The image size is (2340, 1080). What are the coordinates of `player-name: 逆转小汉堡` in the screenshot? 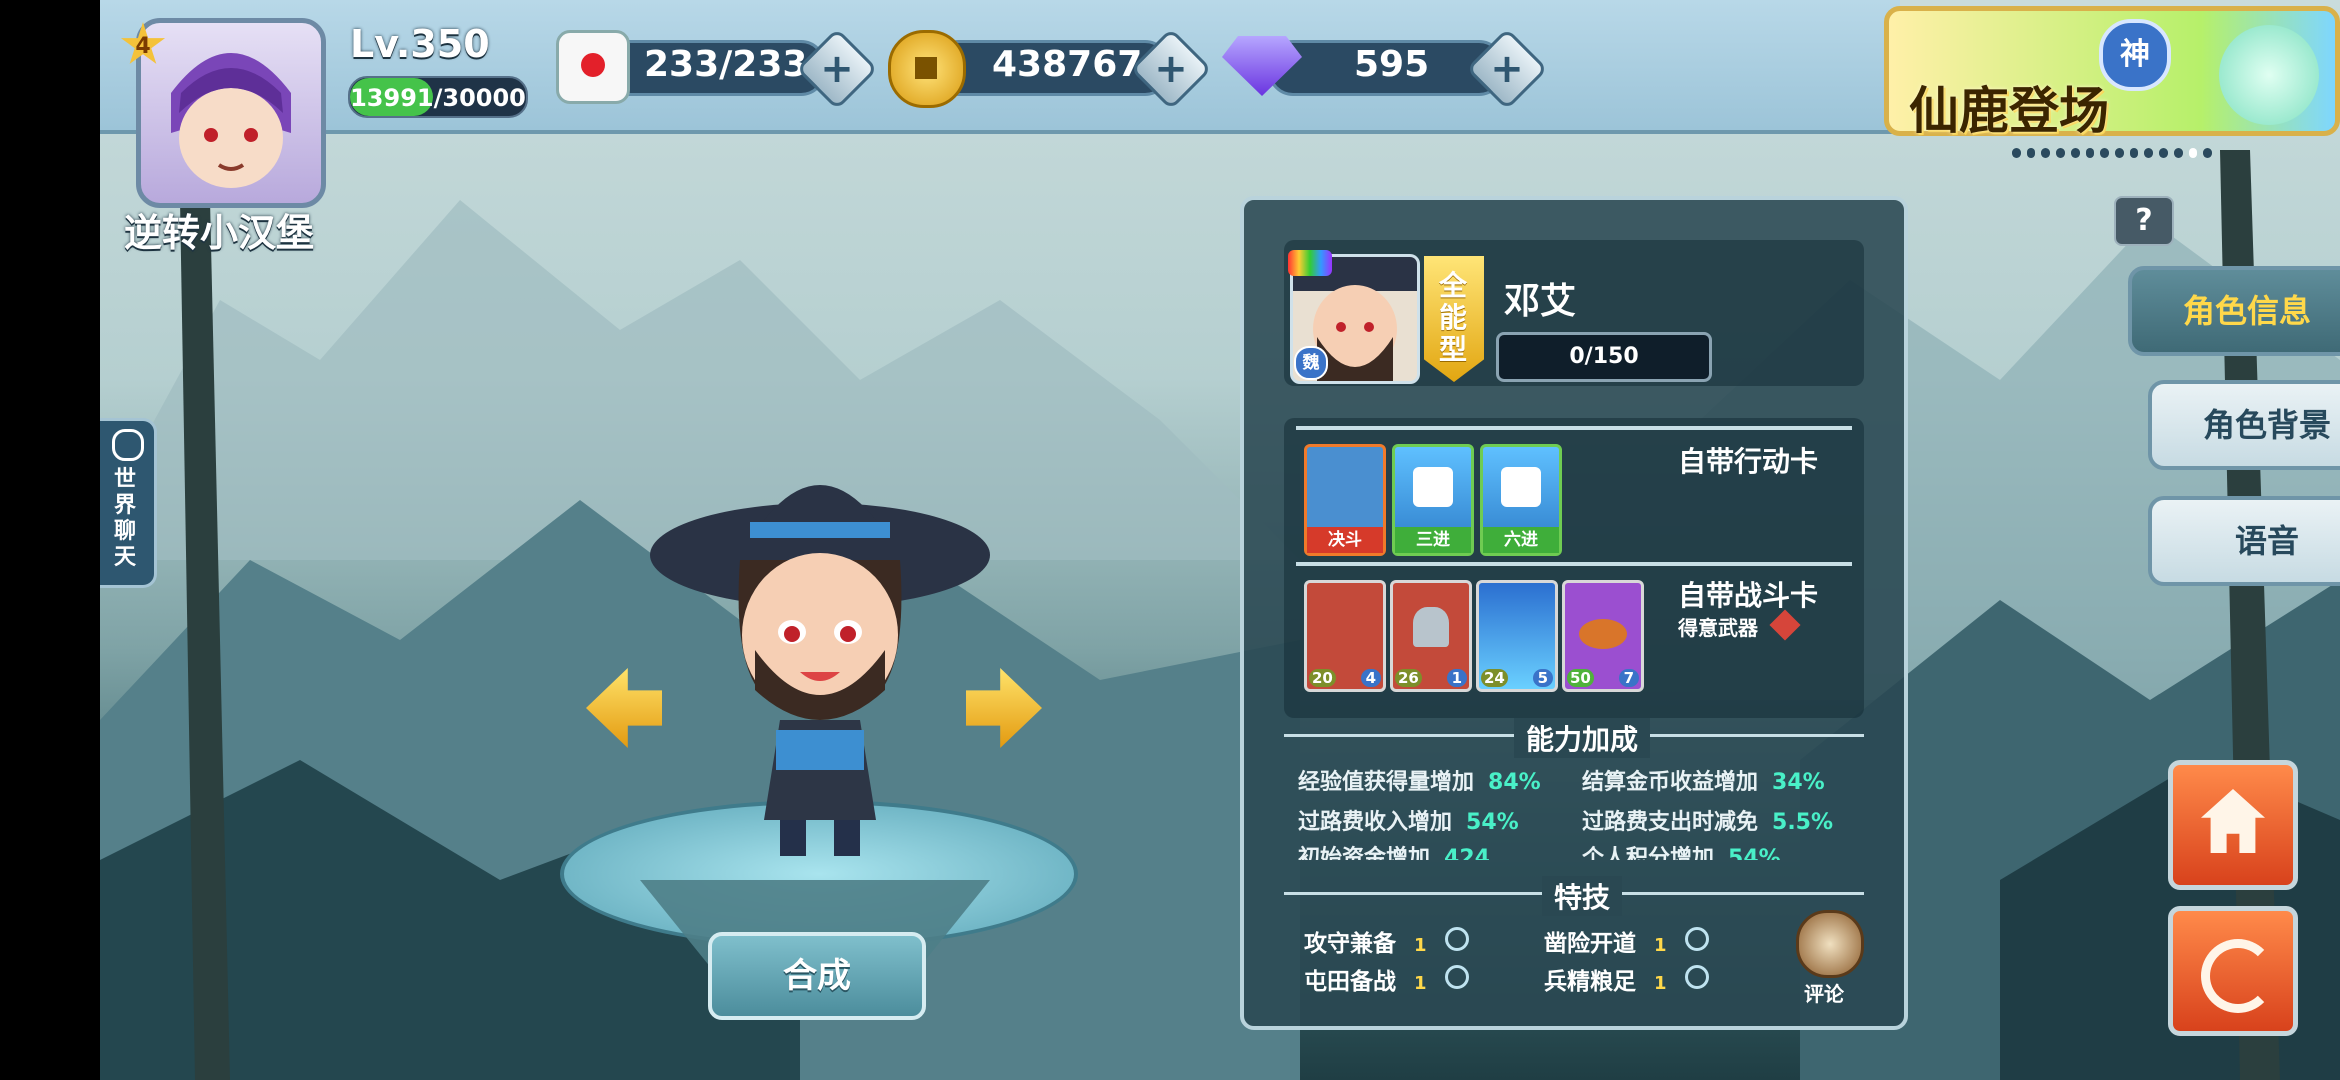 It's located at (219, 233).